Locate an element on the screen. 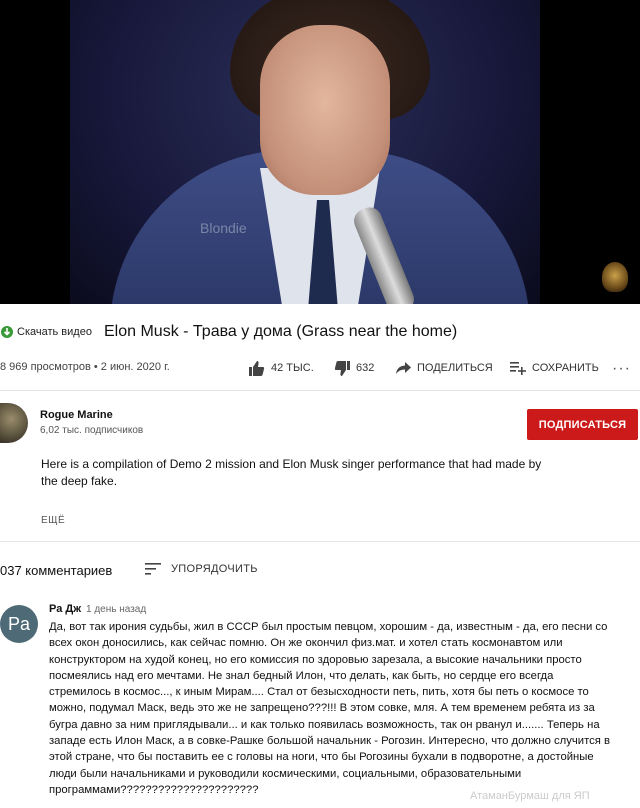 The image size is (640, 808). subscribe-button: ПОДПИСАТЬСЯ is located at coordinates (582, 424).